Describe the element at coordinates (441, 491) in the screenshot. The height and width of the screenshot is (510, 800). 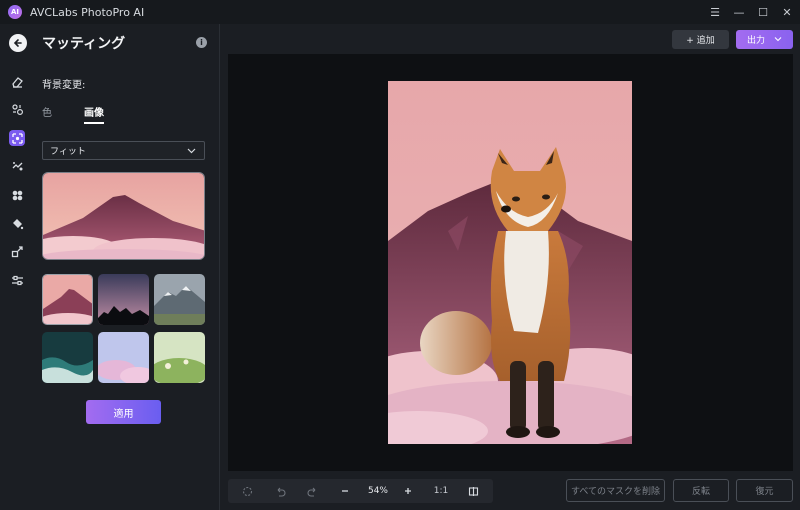
I see `actual-size-button: 1:1` at that location.